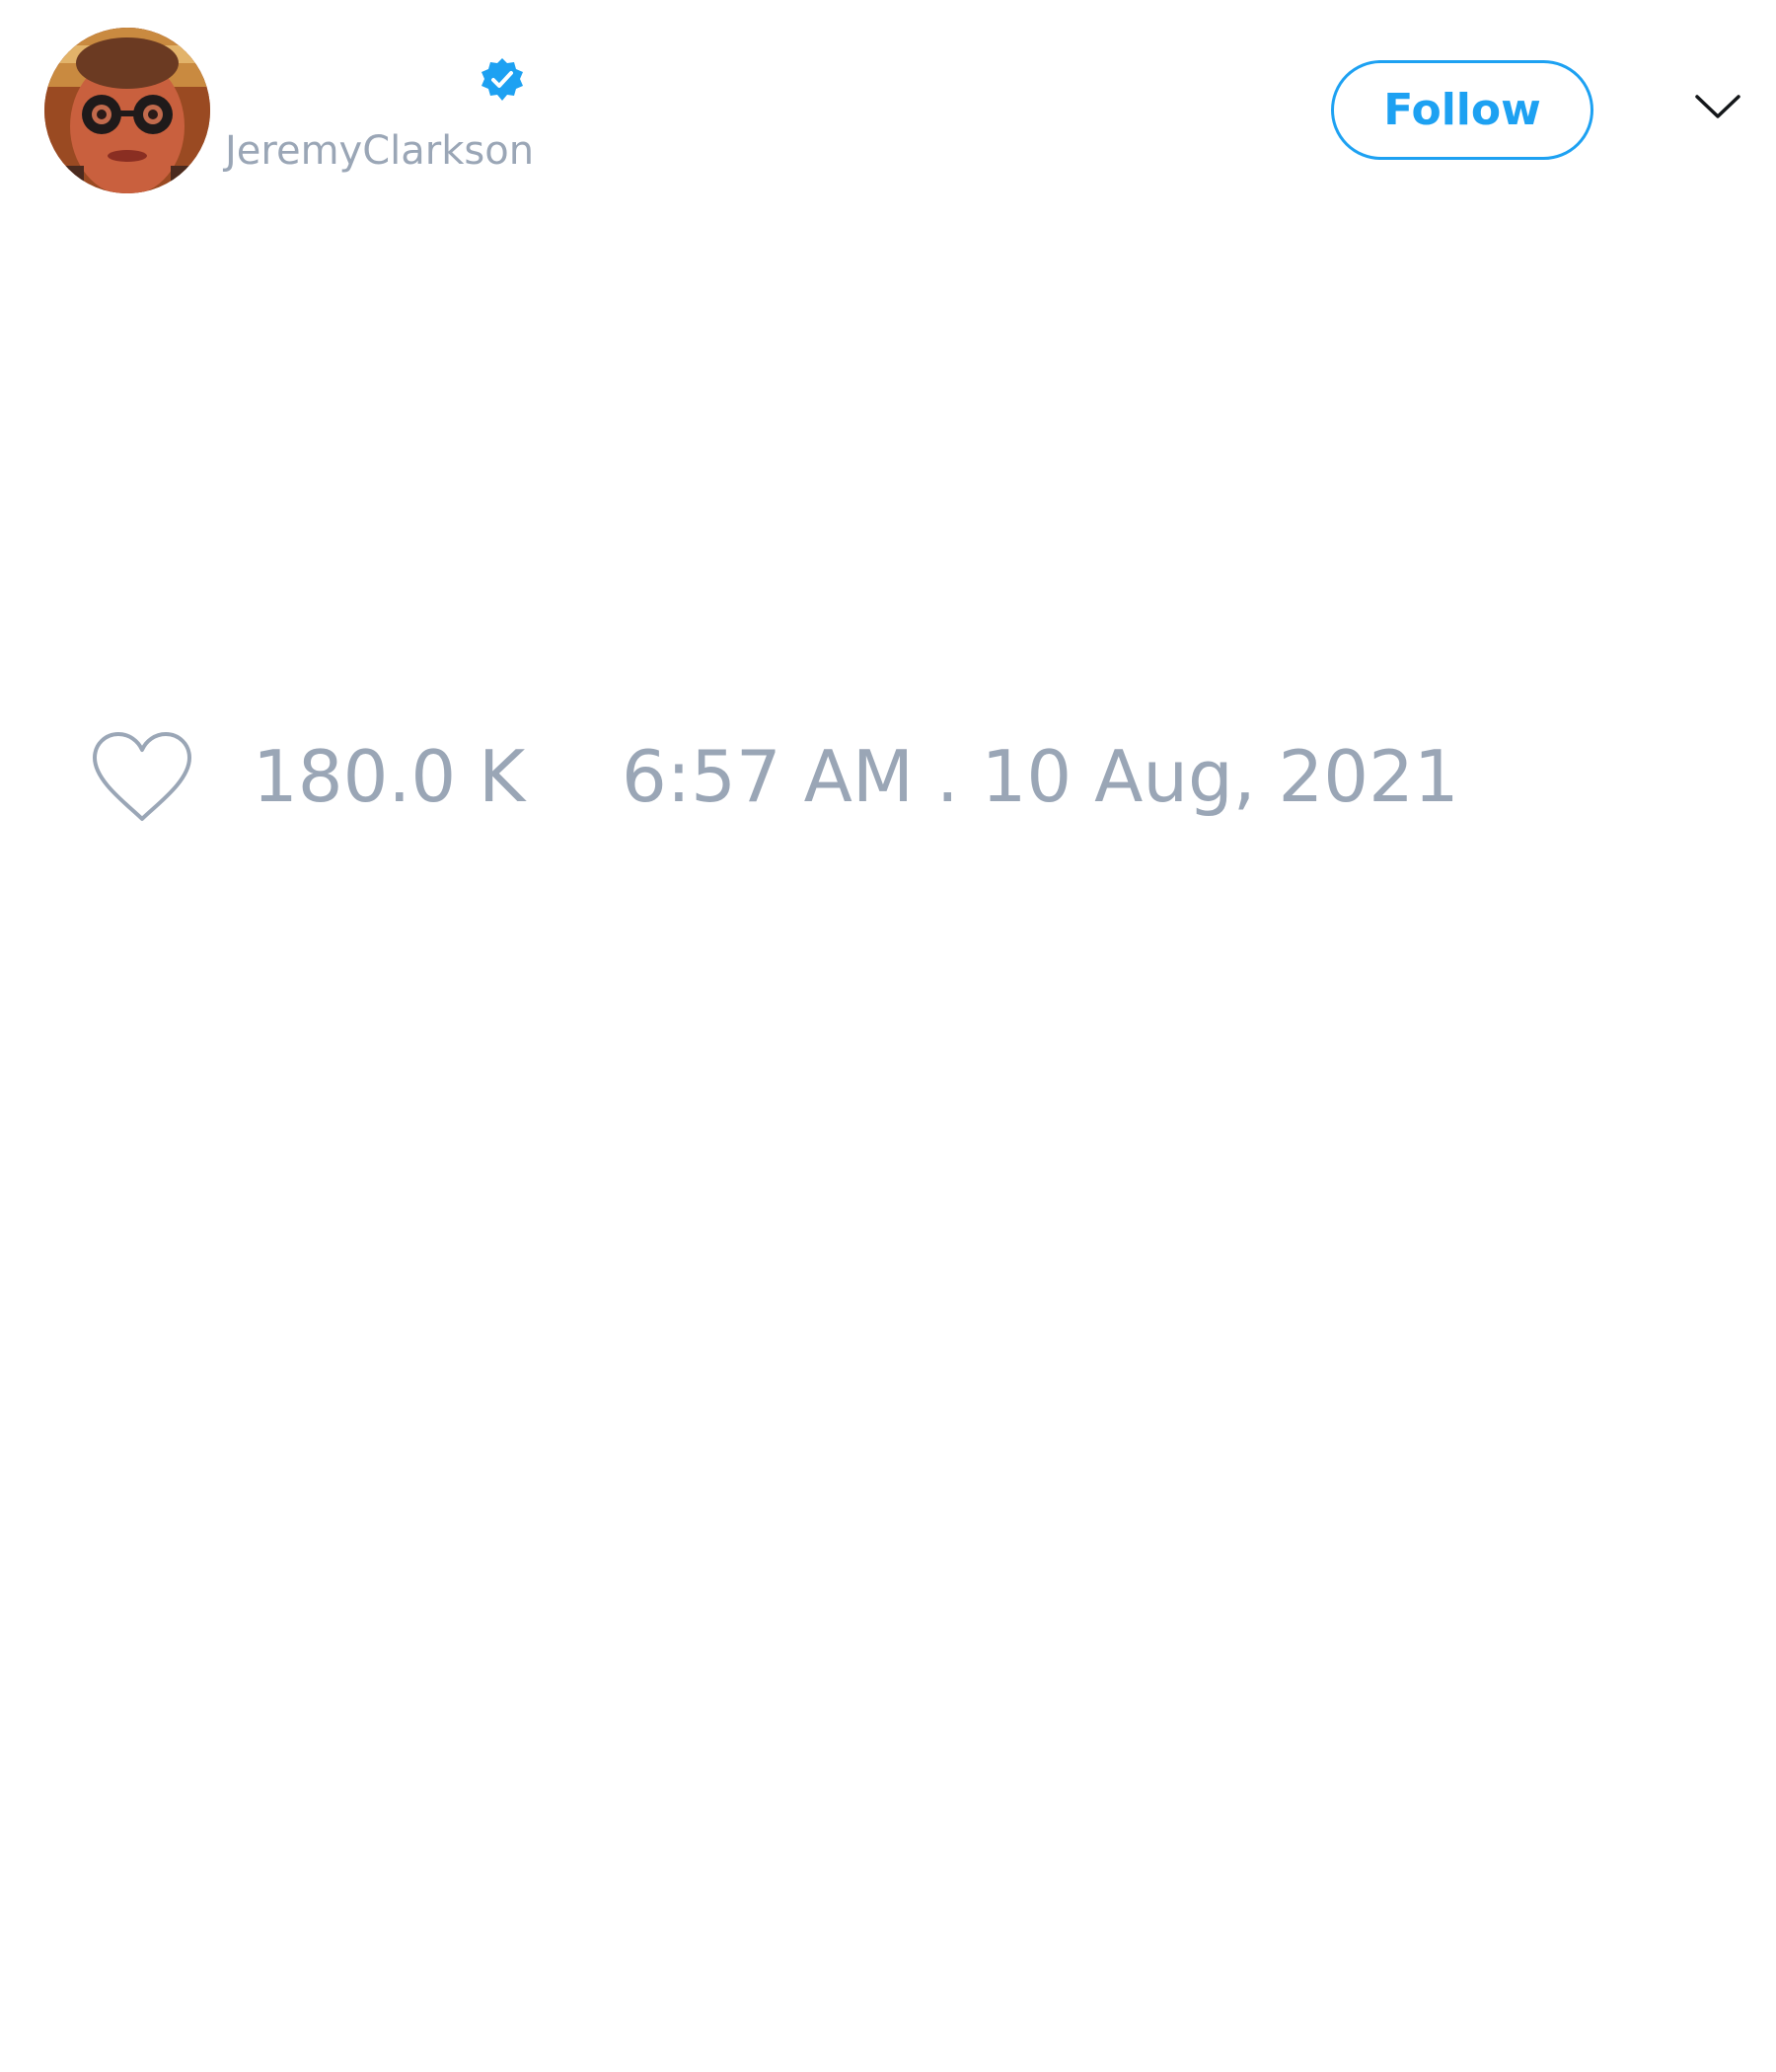 The height and width of the screenshot is (2072, 1776). What do you see at coordinates (390, 777) in the screenshot?
I see `like-count: 180.0 K` at bounding box center [390, 777].